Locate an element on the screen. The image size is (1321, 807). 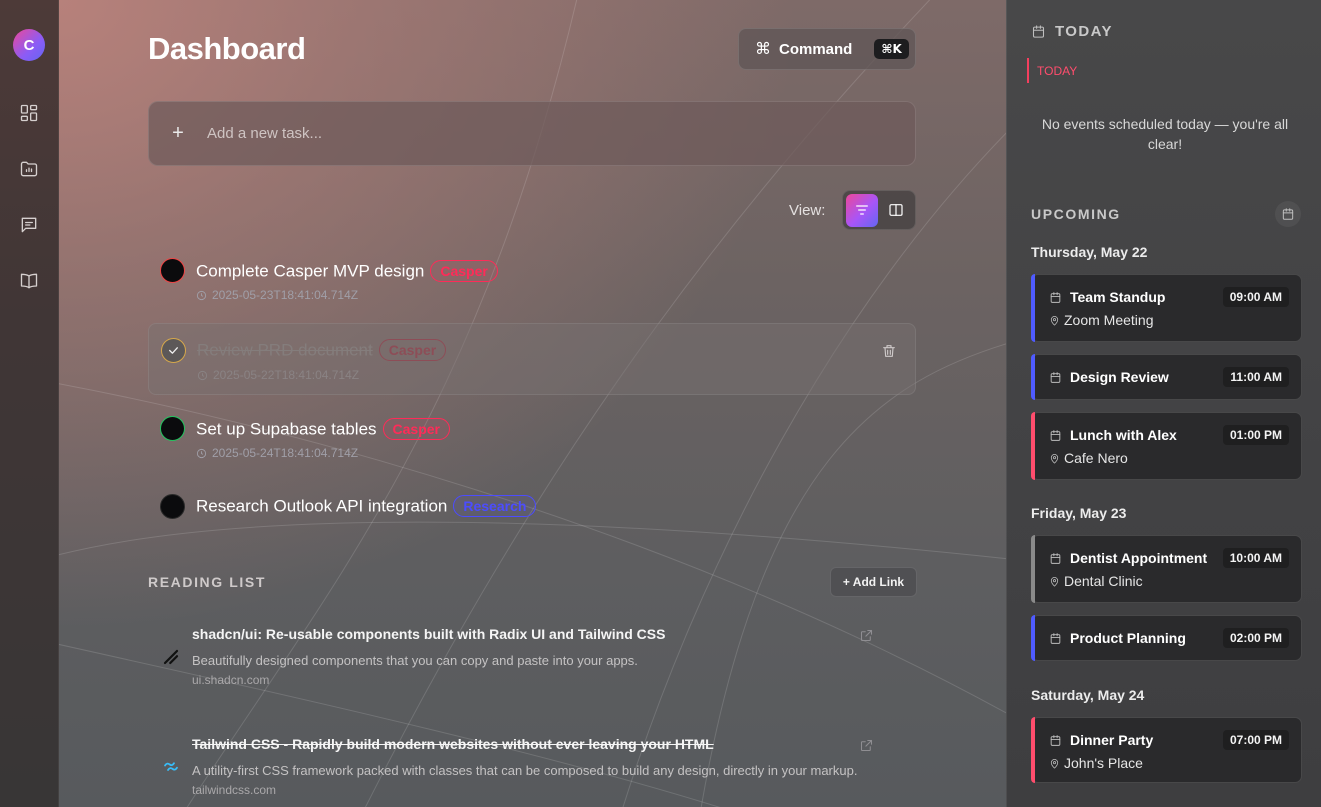
task-item: Research Outlook API integration Research is located at coordinates (532, 506).